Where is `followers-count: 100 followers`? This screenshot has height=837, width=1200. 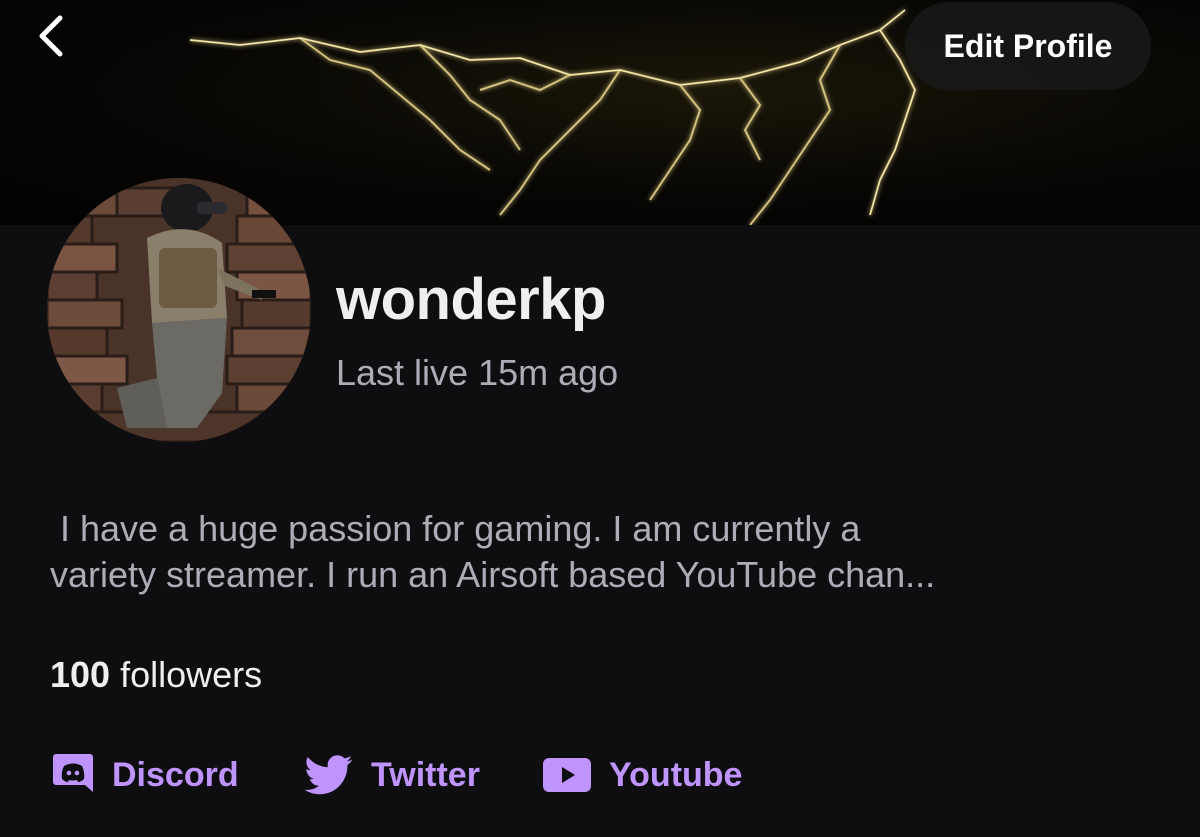
followers-count: 100 followers is located at coordinates (156, 675).